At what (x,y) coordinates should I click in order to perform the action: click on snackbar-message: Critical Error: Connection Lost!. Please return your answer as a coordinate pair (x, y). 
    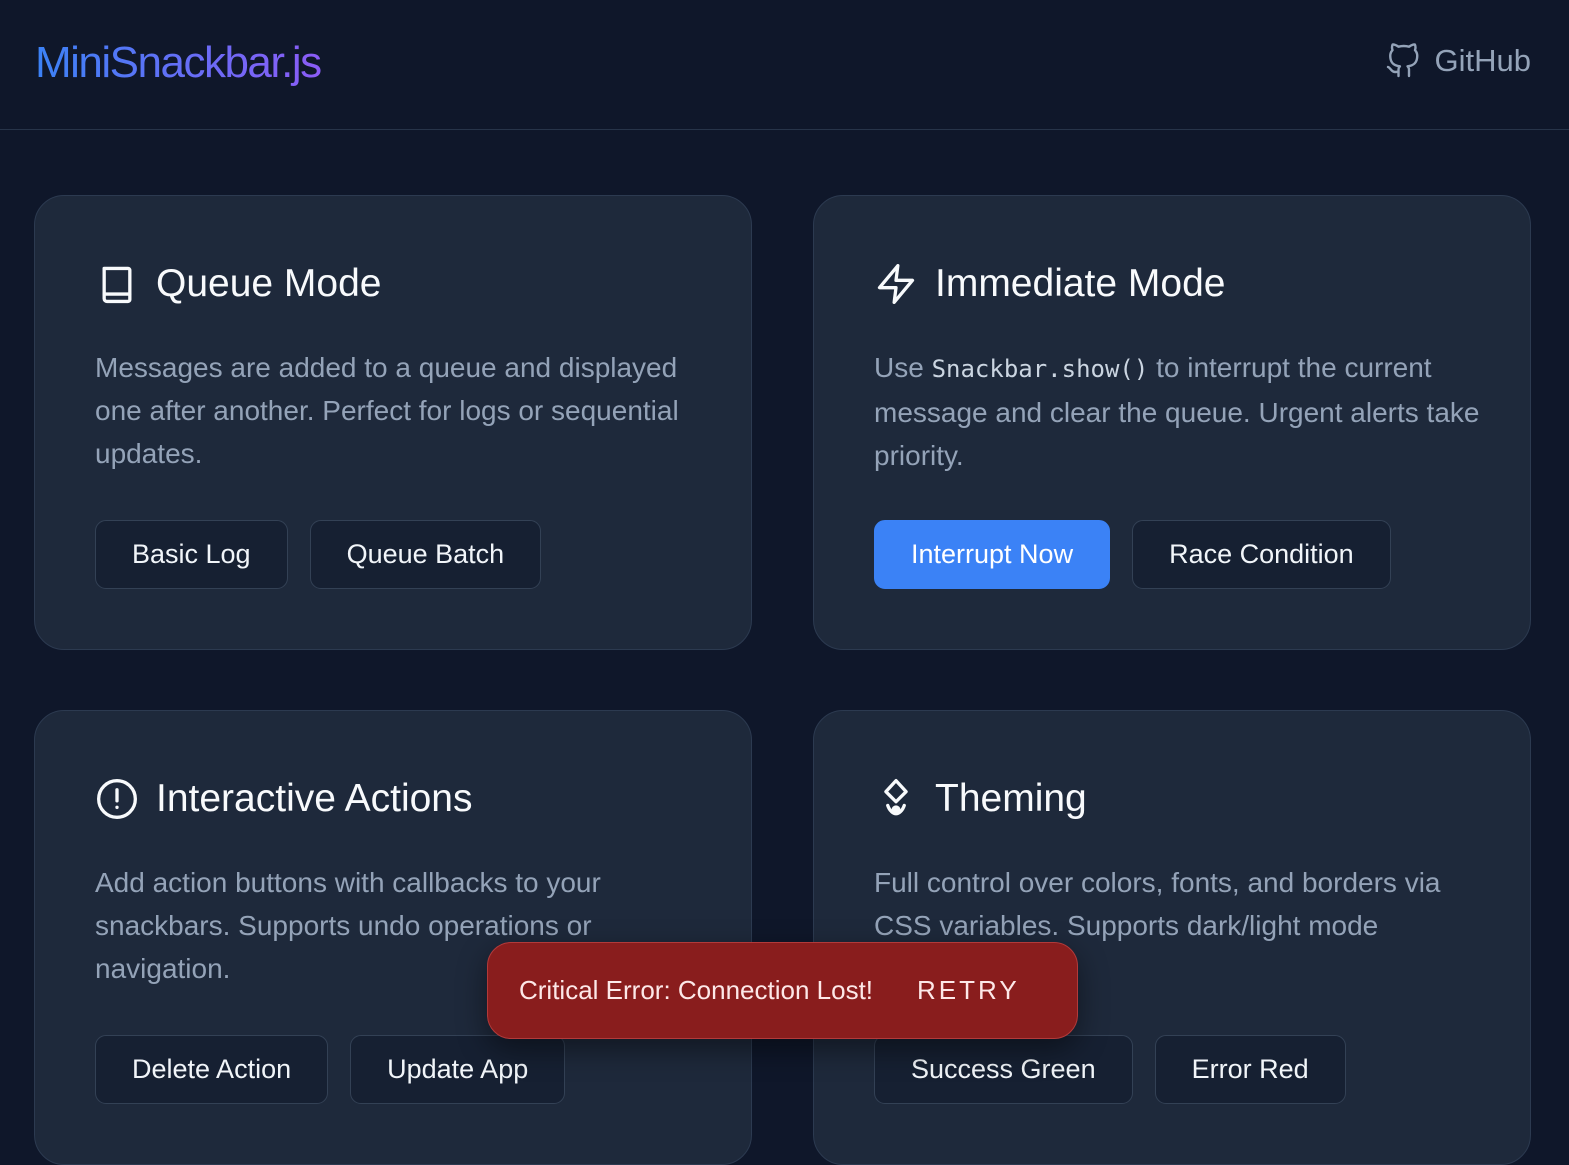
    Looking at the image, I should click on (696, 990).